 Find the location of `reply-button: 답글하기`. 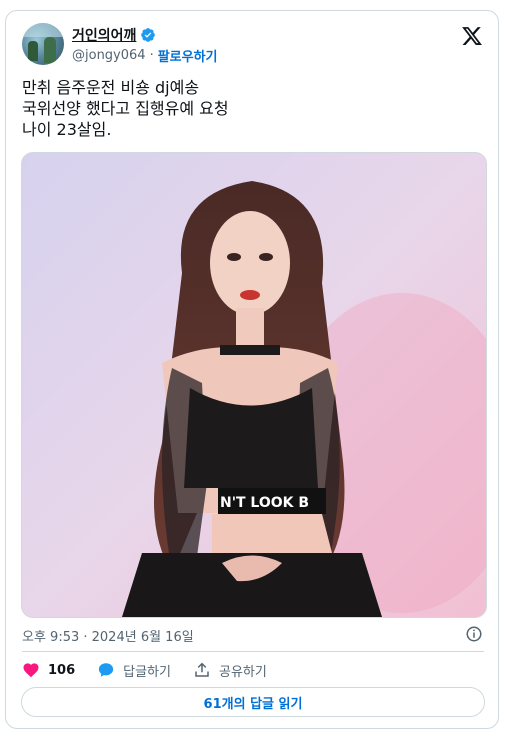

reply-button: 답글하기 is located at coordinates (134, 670).